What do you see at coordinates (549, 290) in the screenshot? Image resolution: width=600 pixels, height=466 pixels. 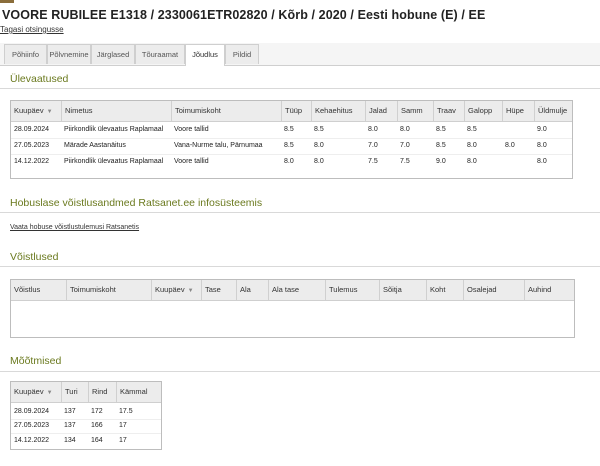 I see `column-header-prize: Auhind` at bounding box center [549, 290].